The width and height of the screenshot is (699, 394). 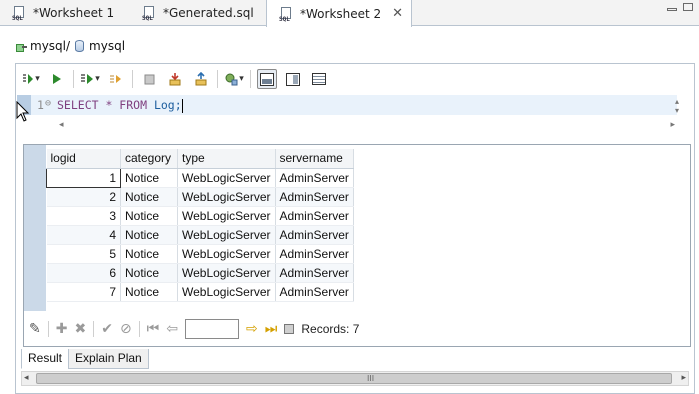 I want to click on maximize-icon, so click(x=688, y=7).